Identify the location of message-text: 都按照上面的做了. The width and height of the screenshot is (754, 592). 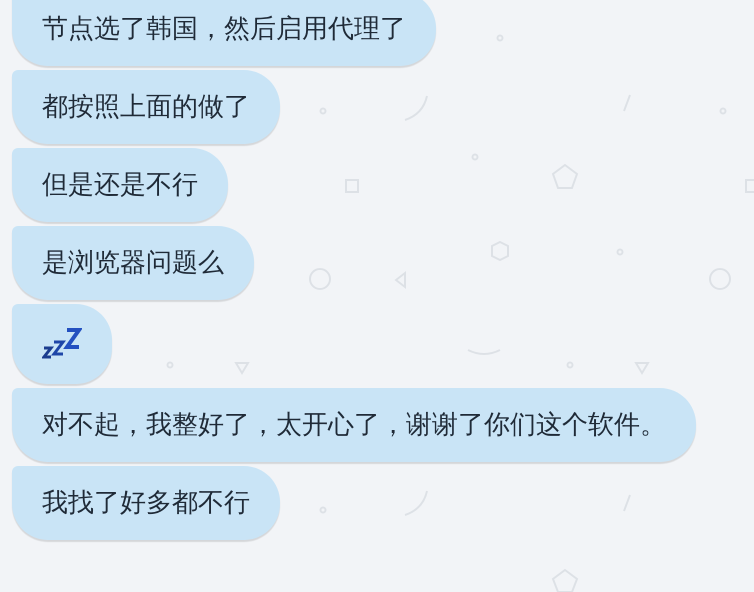
(146, 107).